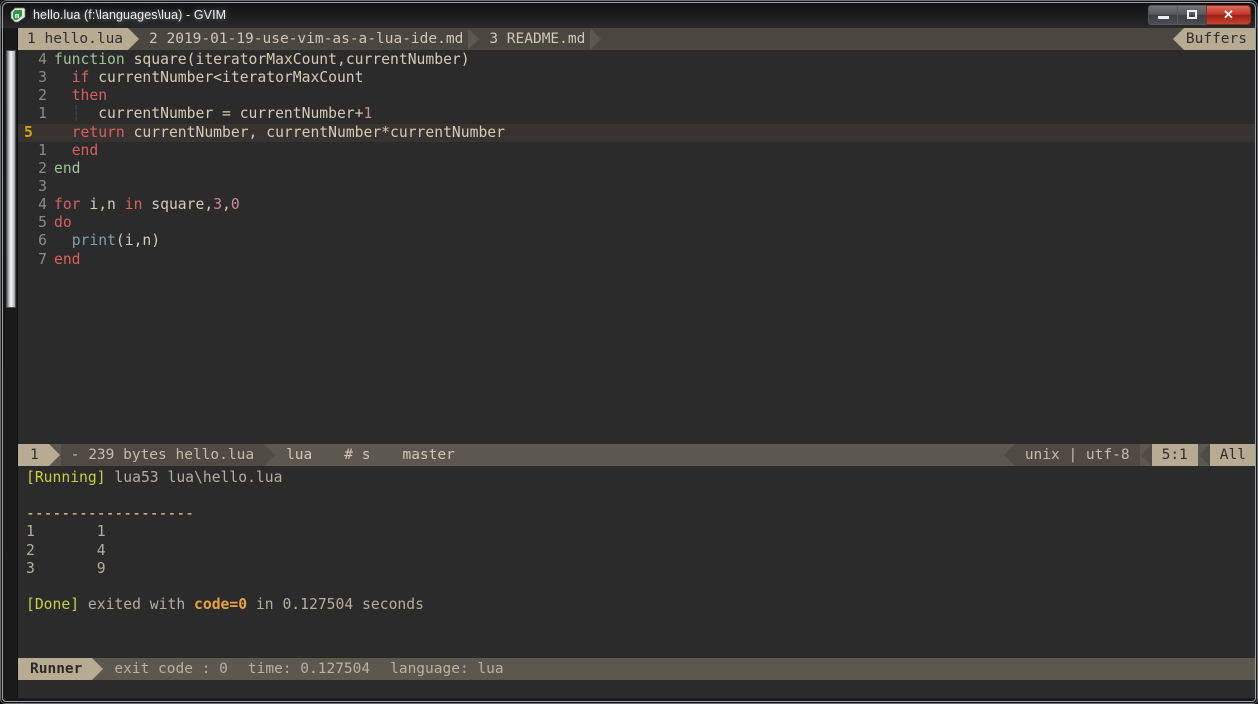 The width and height of the screenshot is (1258, 704). What do you see at coordinates (1232, 455) in the screenshot?
I see `status-percent: All` at bounding box center [1232, 455].